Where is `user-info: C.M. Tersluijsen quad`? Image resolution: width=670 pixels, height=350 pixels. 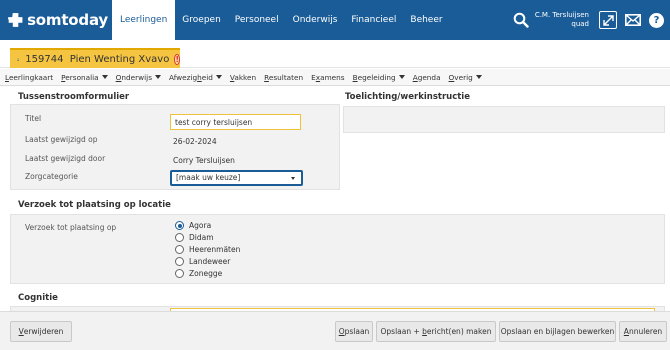
user-info: C.M. Tersluijsen quad is located at coordinates (562, 20).